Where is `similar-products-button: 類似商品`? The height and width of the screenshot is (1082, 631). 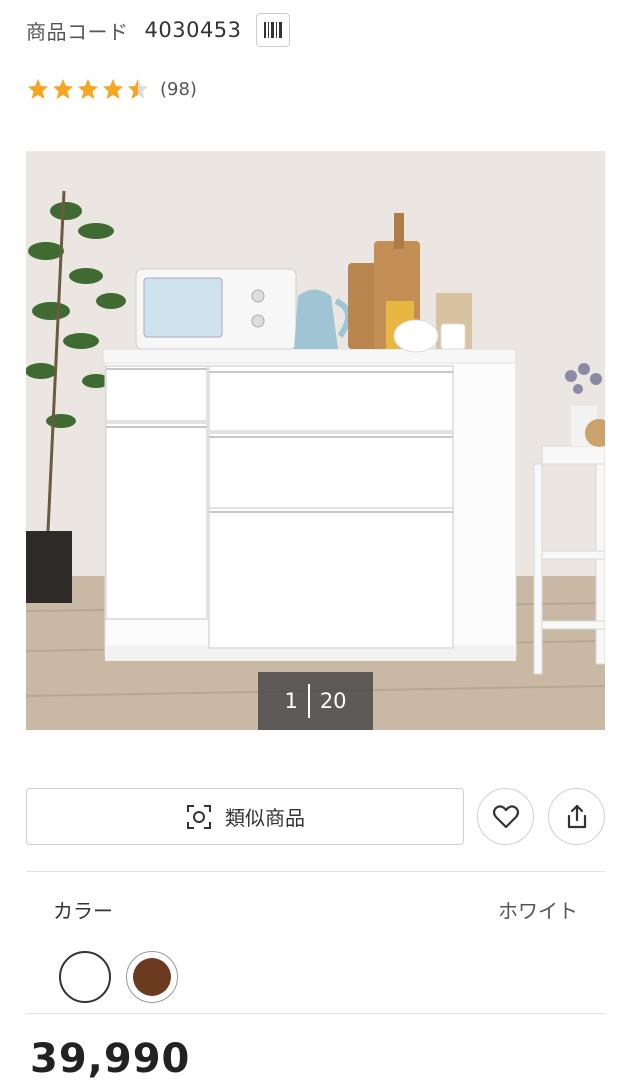 similar-products-button: 類似商品 is located at coordinates (245, 816).